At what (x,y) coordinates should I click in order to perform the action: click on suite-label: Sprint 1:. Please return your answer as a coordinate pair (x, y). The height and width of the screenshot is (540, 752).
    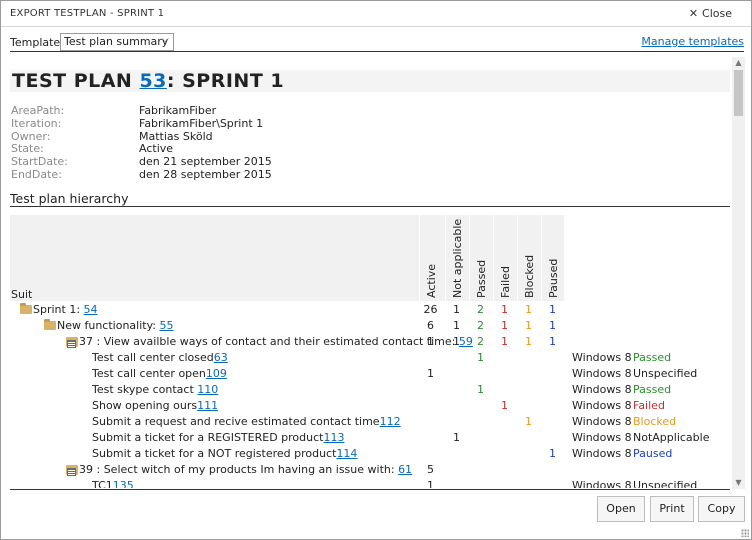
    Looking at the image, I should click on (58, 309).